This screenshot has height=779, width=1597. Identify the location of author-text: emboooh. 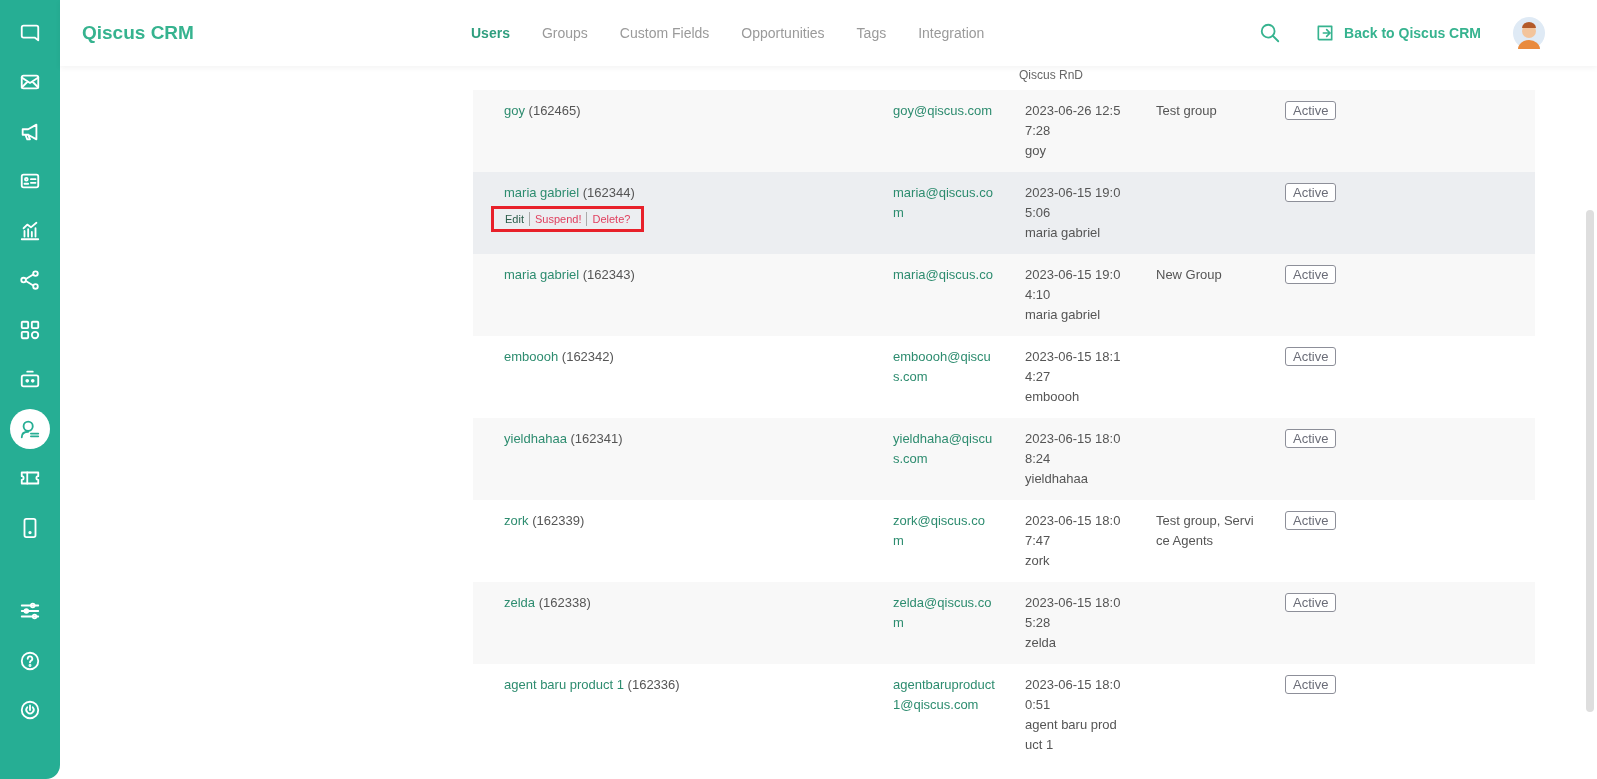
(1053, 397).